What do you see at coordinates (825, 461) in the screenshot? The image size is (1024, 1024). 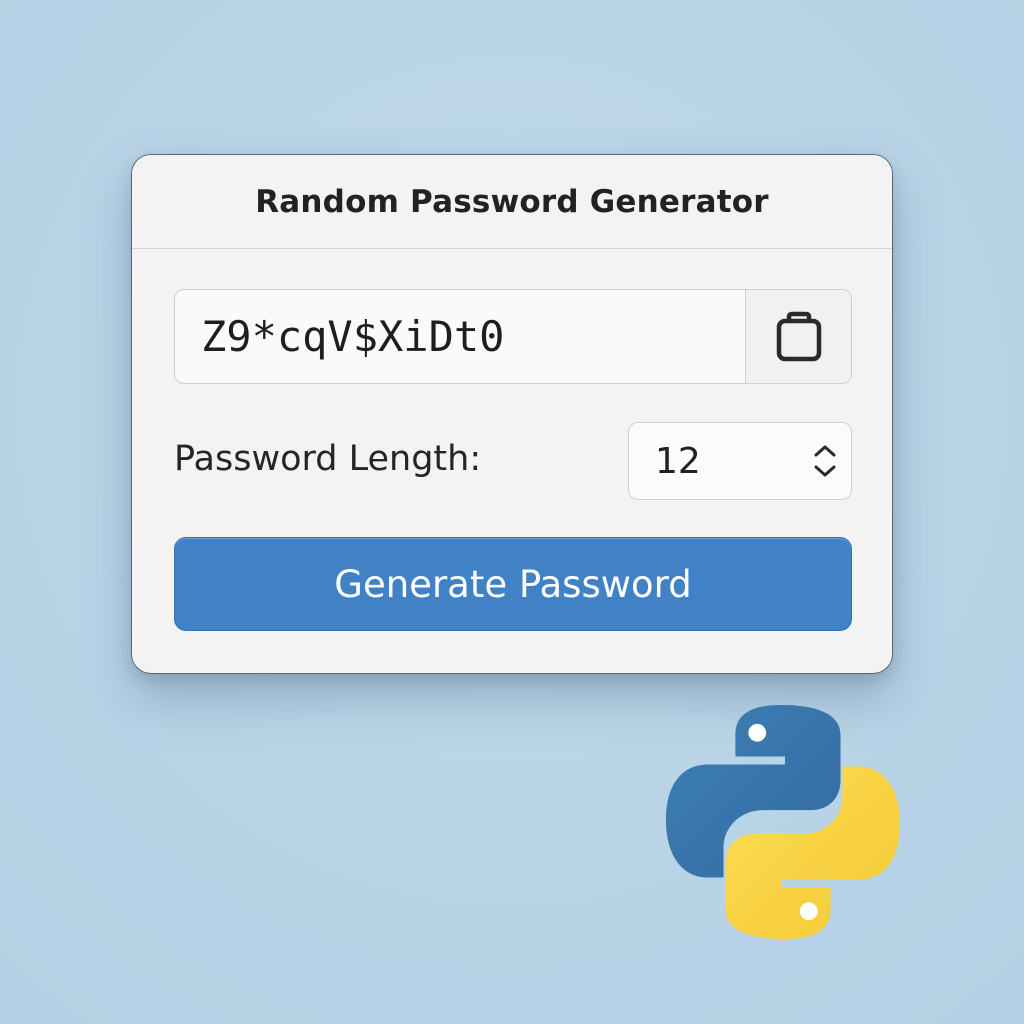 I see `stepper-arrows` at bounding box center [825, 461].